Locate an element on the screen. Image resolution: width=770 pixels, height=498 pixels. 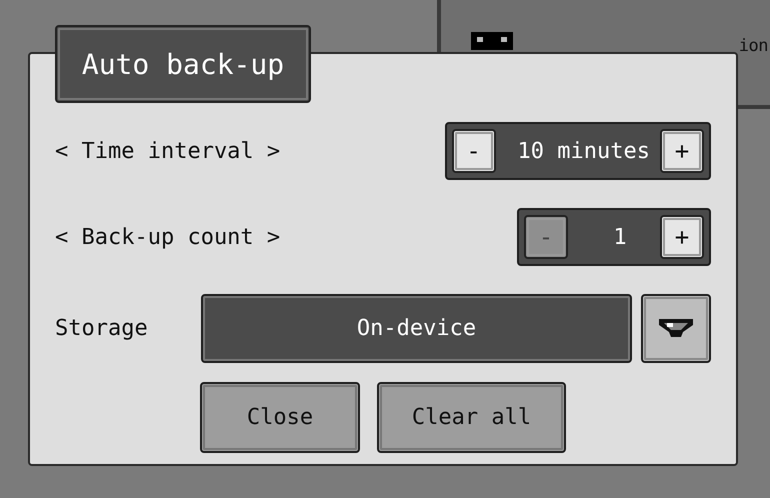
setting-label: < Time interval > is located at coordinates (167, 151).